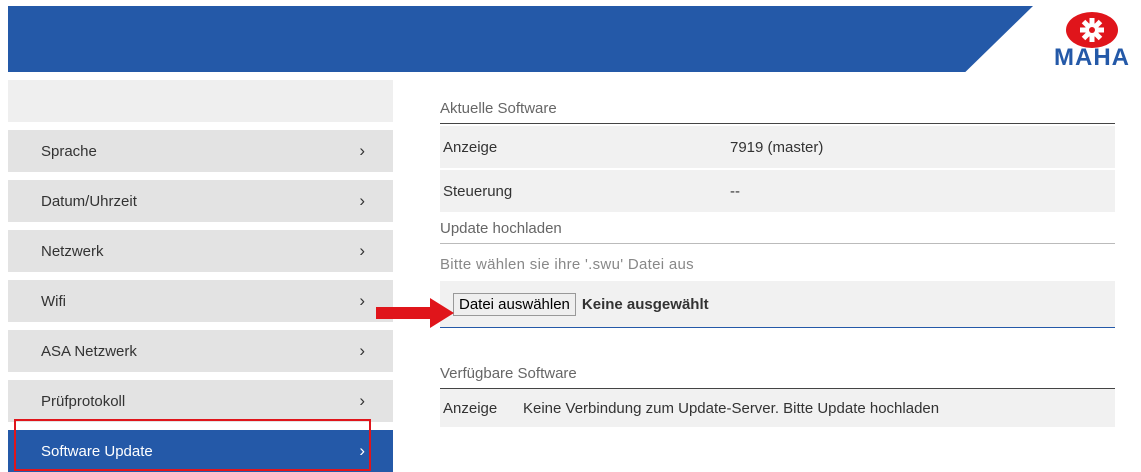  I want to click on table-row: Anzeige 7919 (master), so click(777, 147).